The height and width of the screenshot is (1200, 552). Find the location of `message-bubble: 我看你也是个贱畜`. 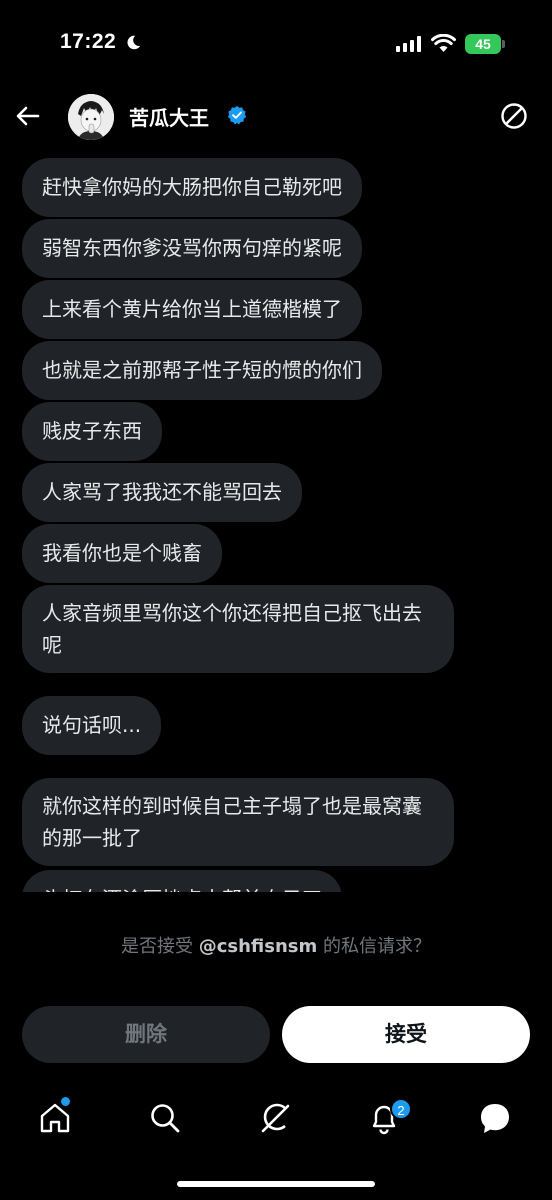

message-bubble: 我看你也是个贱畜 is located at coordinates (122, 553).